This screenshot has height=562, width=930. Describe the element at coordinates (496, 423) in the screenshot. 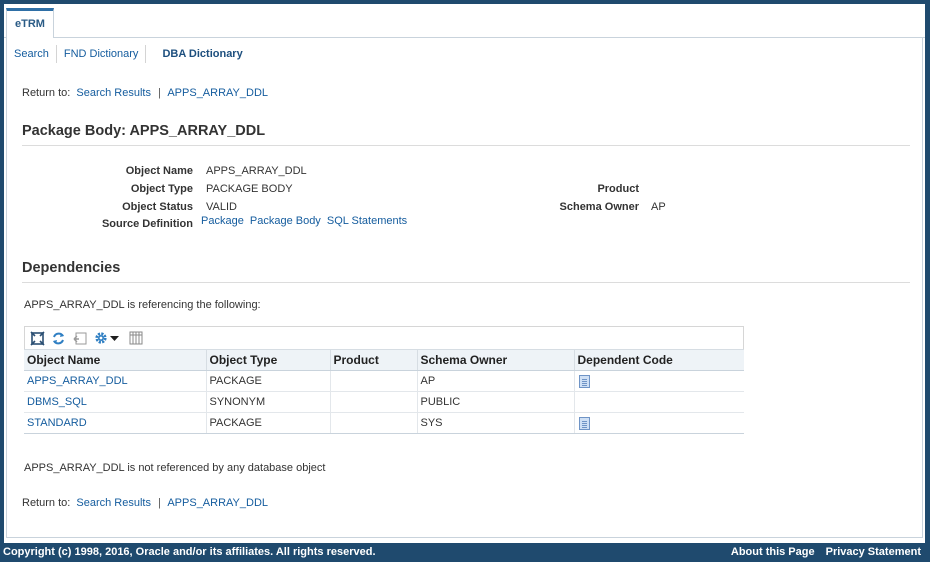

I see `schema-owner-cell: SYS` at that location.